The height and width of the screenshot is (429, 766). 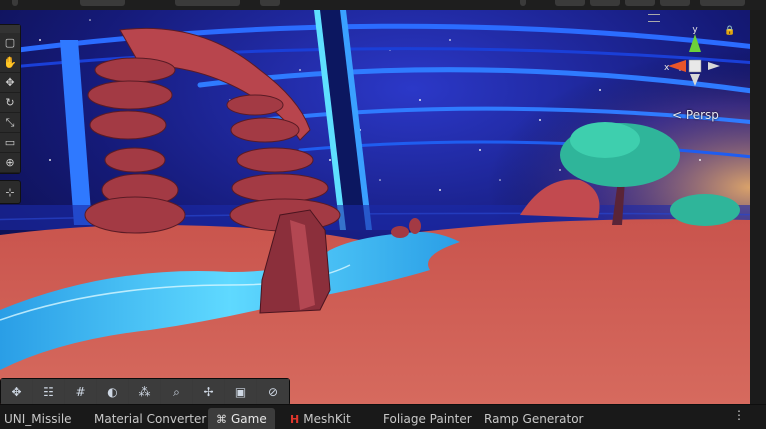 I want to click on top-panel-strip, so click(x=383, y=5).